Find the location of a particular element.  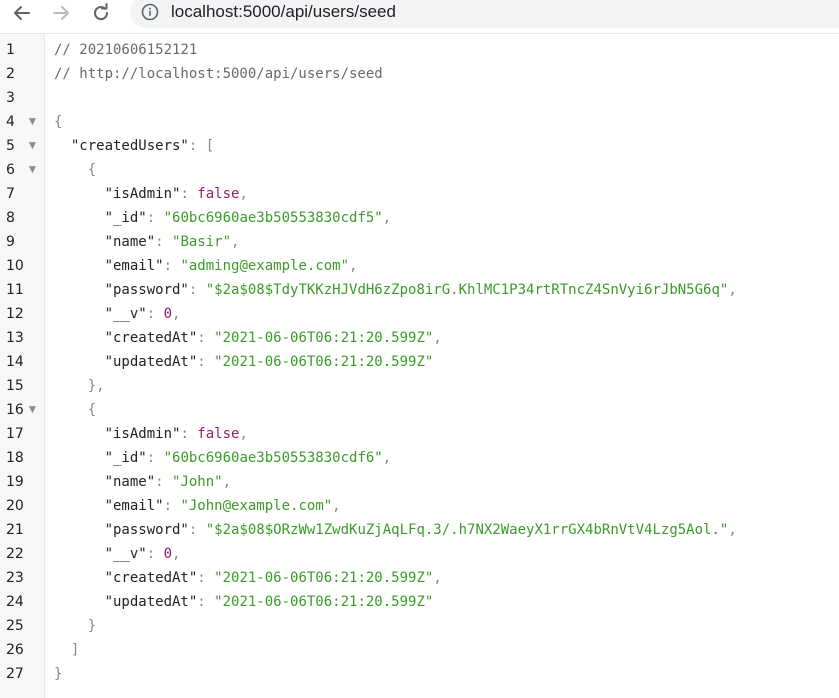

line-content: // 20210606152121 is located at coordinates (125, 50).